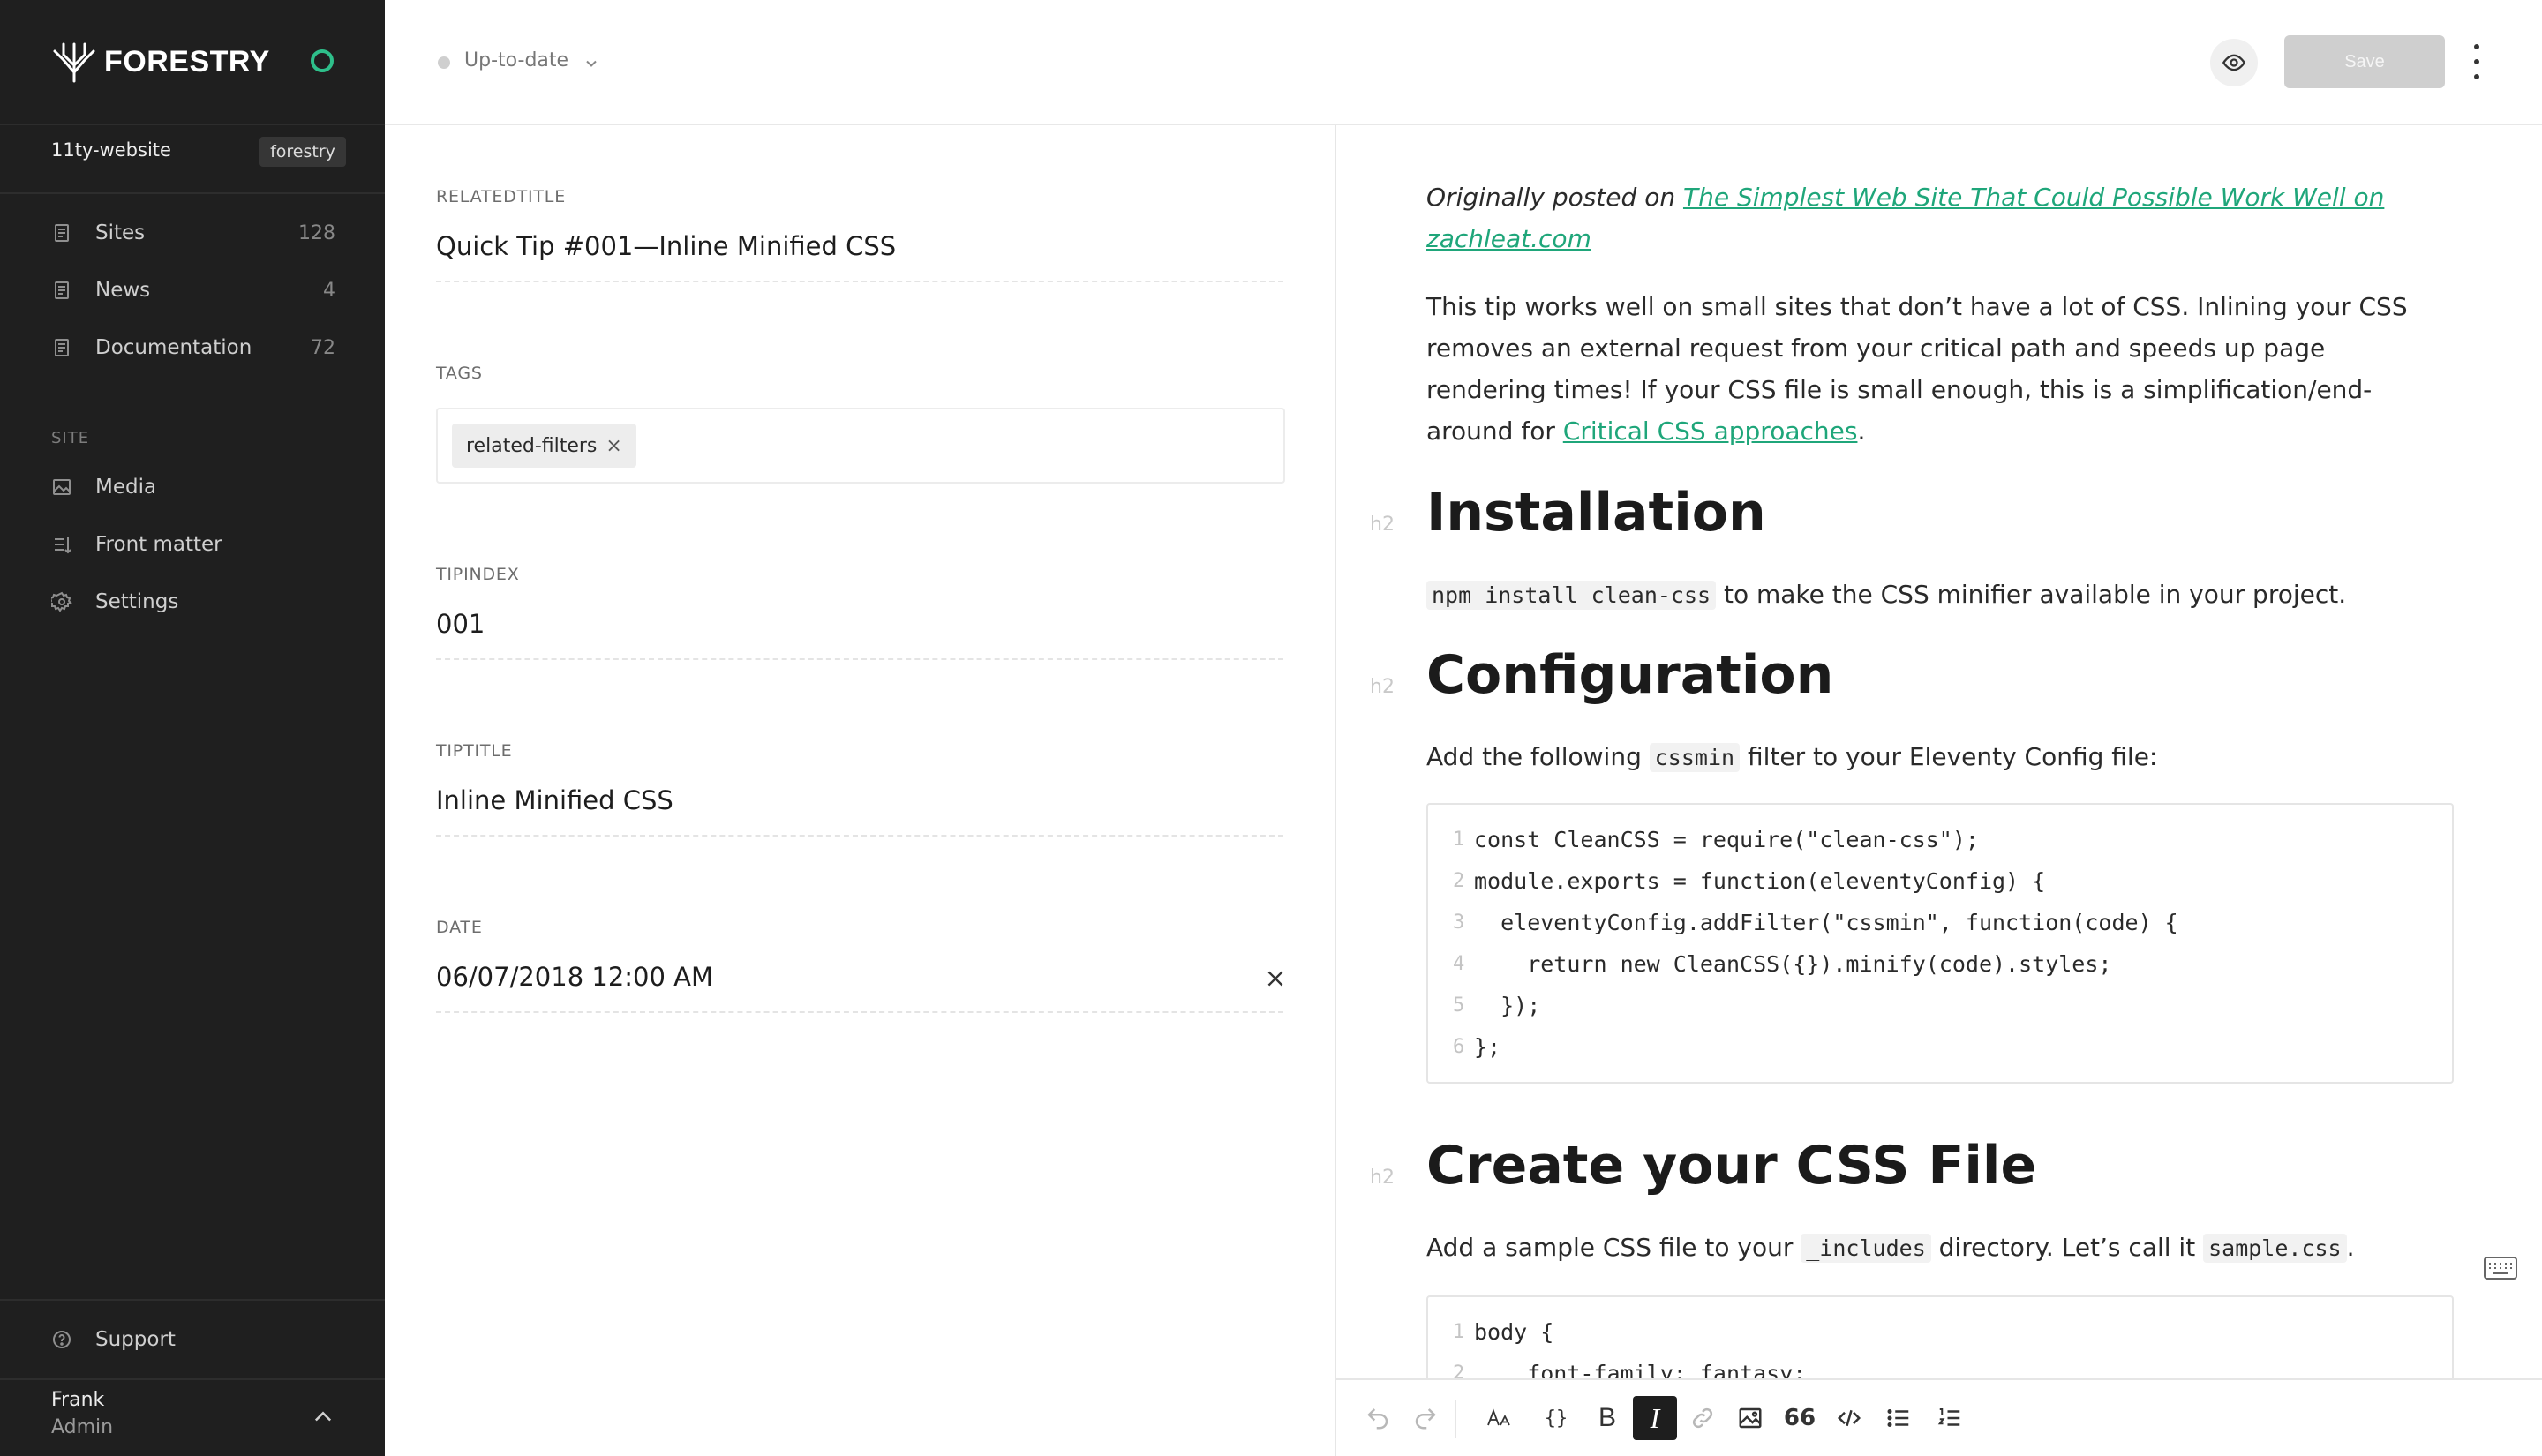 This screenshot has height=1456, width=2542. What do you see at coordinates (192, 1339) in the screenshot?
I see `sidebar-item-support: Support` at bounding box center [192, 1339].